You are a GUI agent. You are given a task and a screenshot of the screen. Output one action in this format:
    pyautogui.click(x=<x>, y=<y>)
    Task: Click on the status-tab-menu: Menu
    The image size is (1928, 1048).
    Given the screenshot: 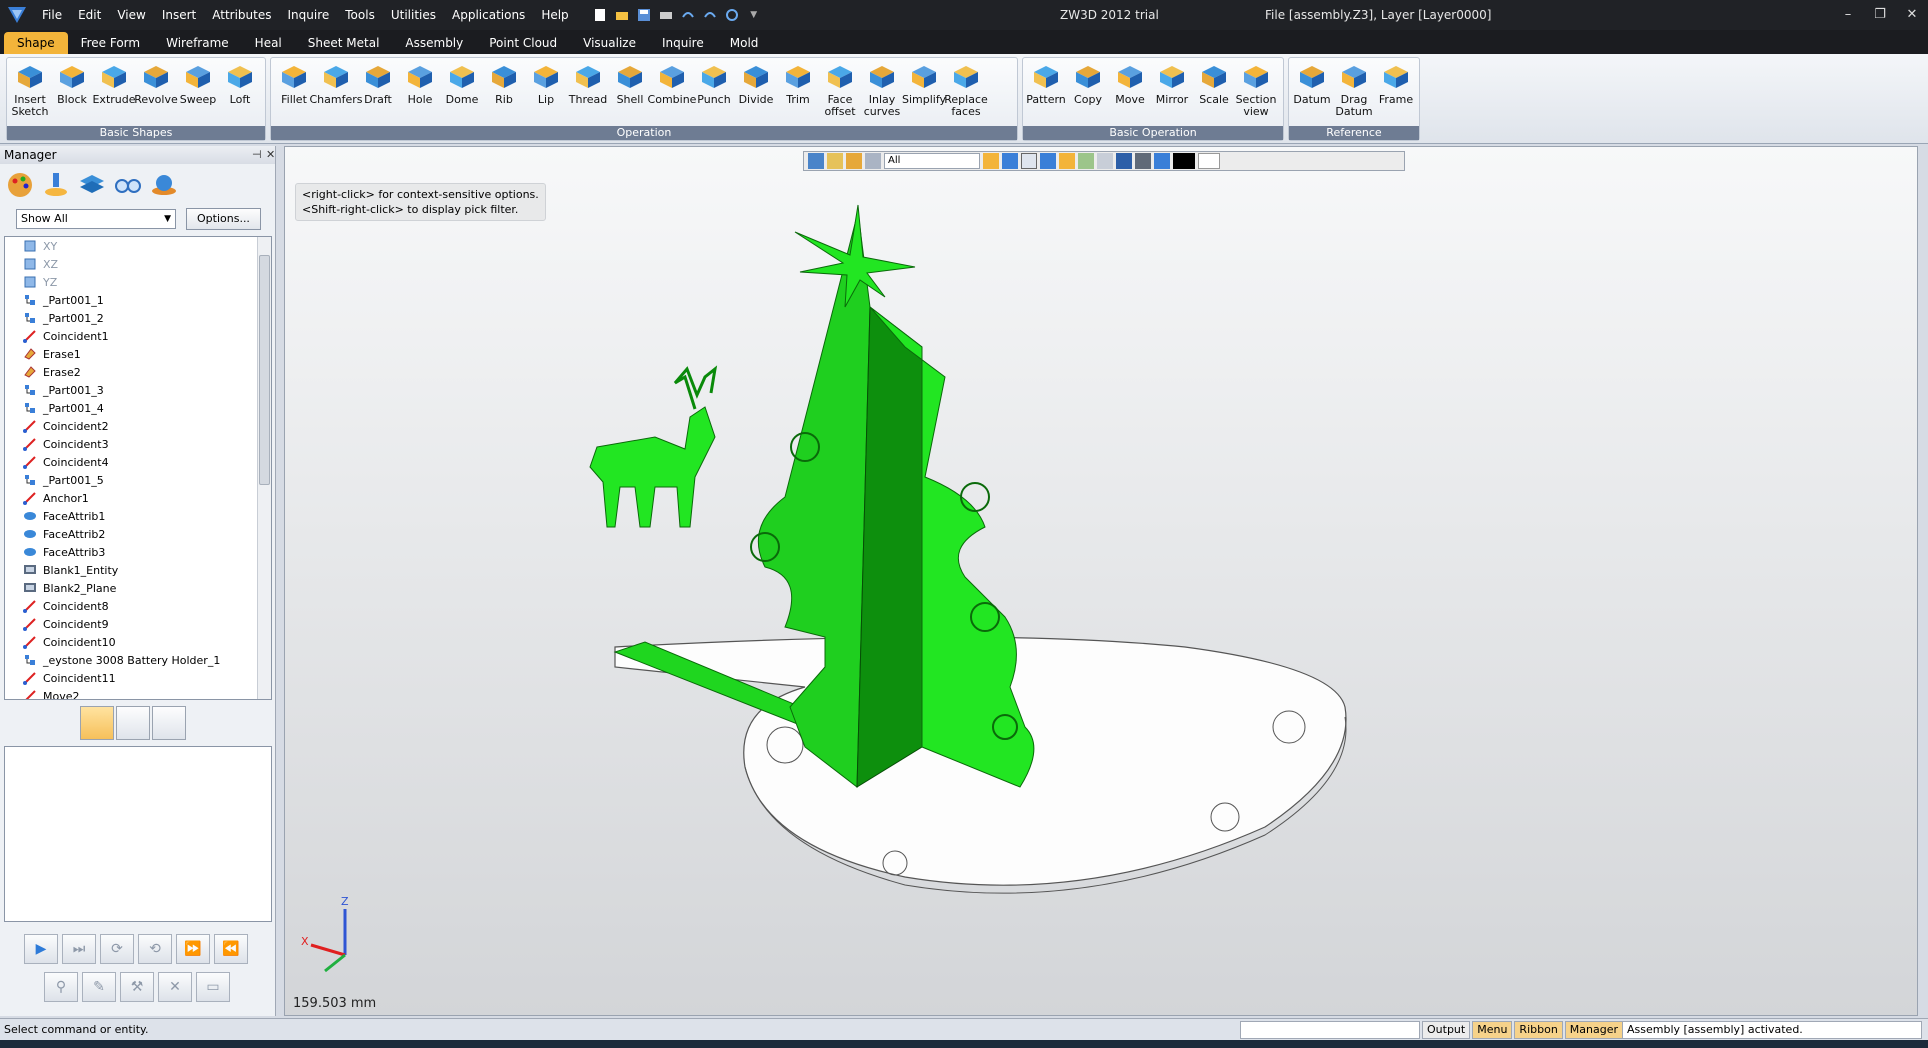 What is the action you would take?
    pyautogui.click(x=1492, y=1030)
    